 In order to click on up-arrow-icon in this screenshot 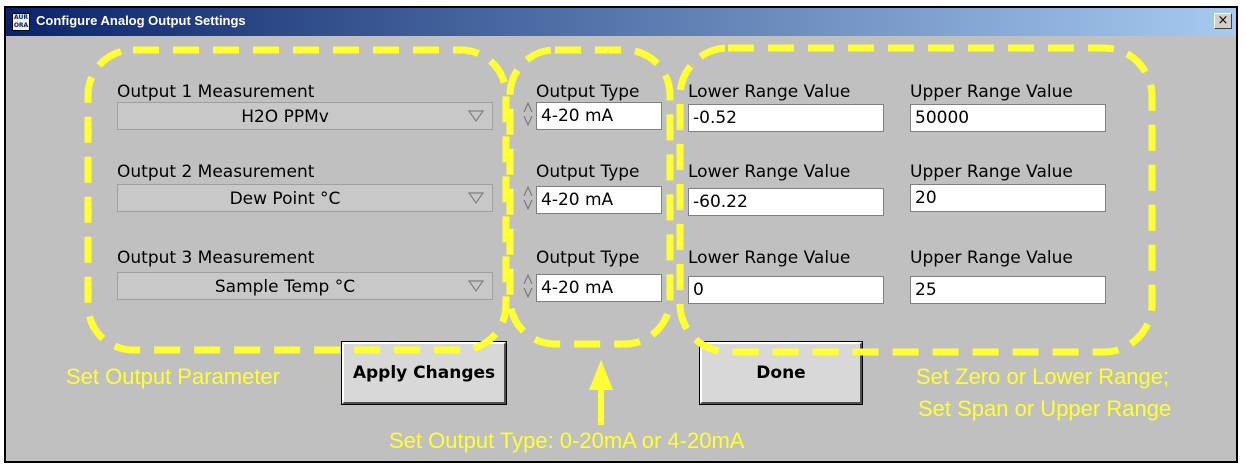, I will do `click(601, 392)`.